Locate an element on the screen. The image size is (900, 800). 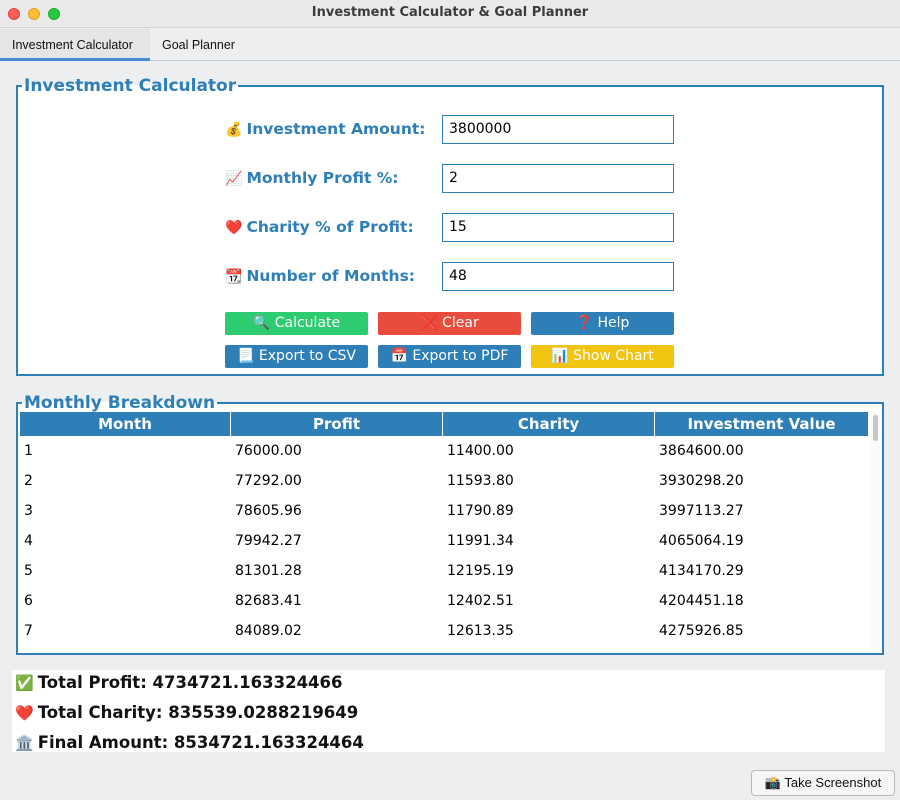
total-profit-text: Total Profit: 4734721.163324466 is located at coordinates (190, 682).